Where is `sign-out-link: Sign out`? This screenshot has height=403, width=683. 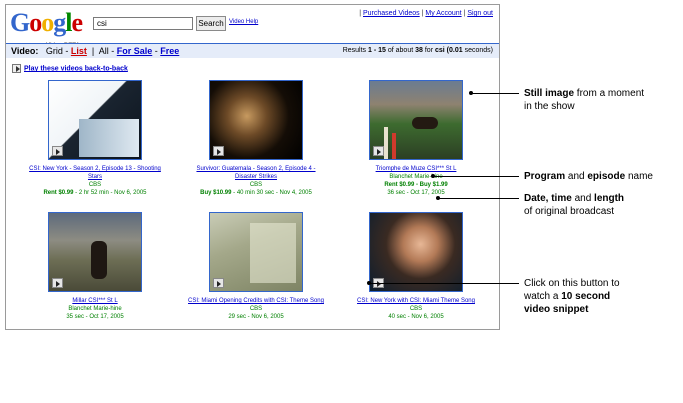 sign-out-link: Sign out is located at coordinates (480, 13).